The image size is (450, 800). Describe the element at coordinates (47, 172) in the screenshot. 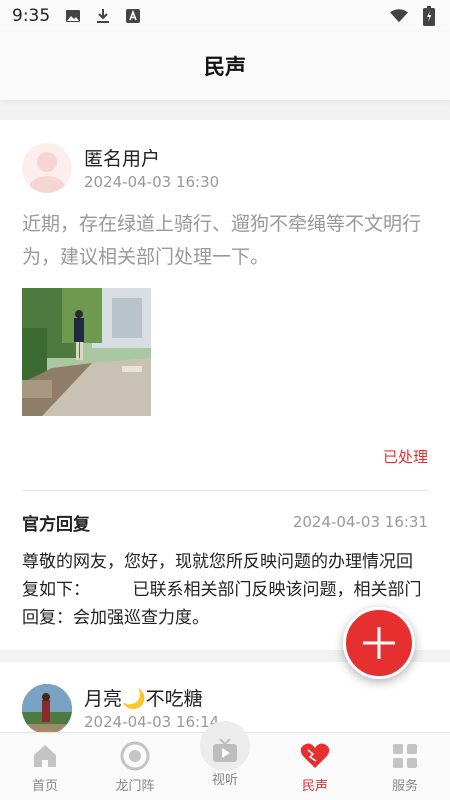

I see `default-user-icon` at that location.